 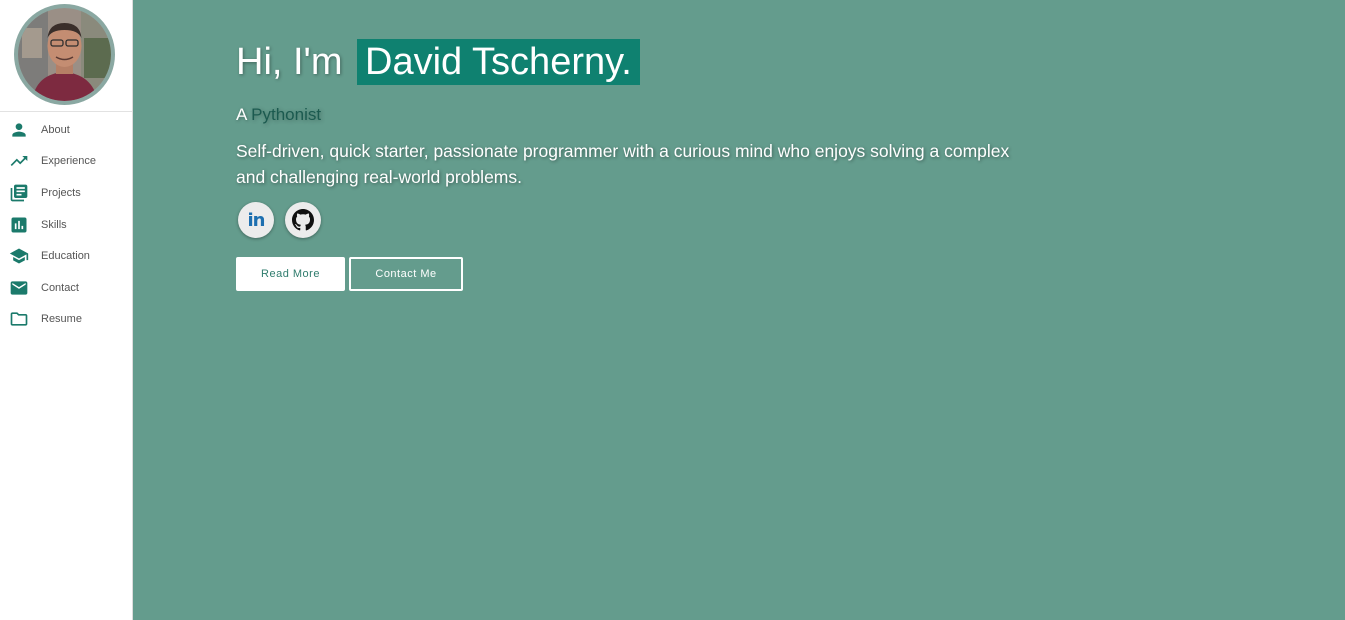 I want to click on headline: Hi, I'm David Tscherny., so click(x=686, y=62).